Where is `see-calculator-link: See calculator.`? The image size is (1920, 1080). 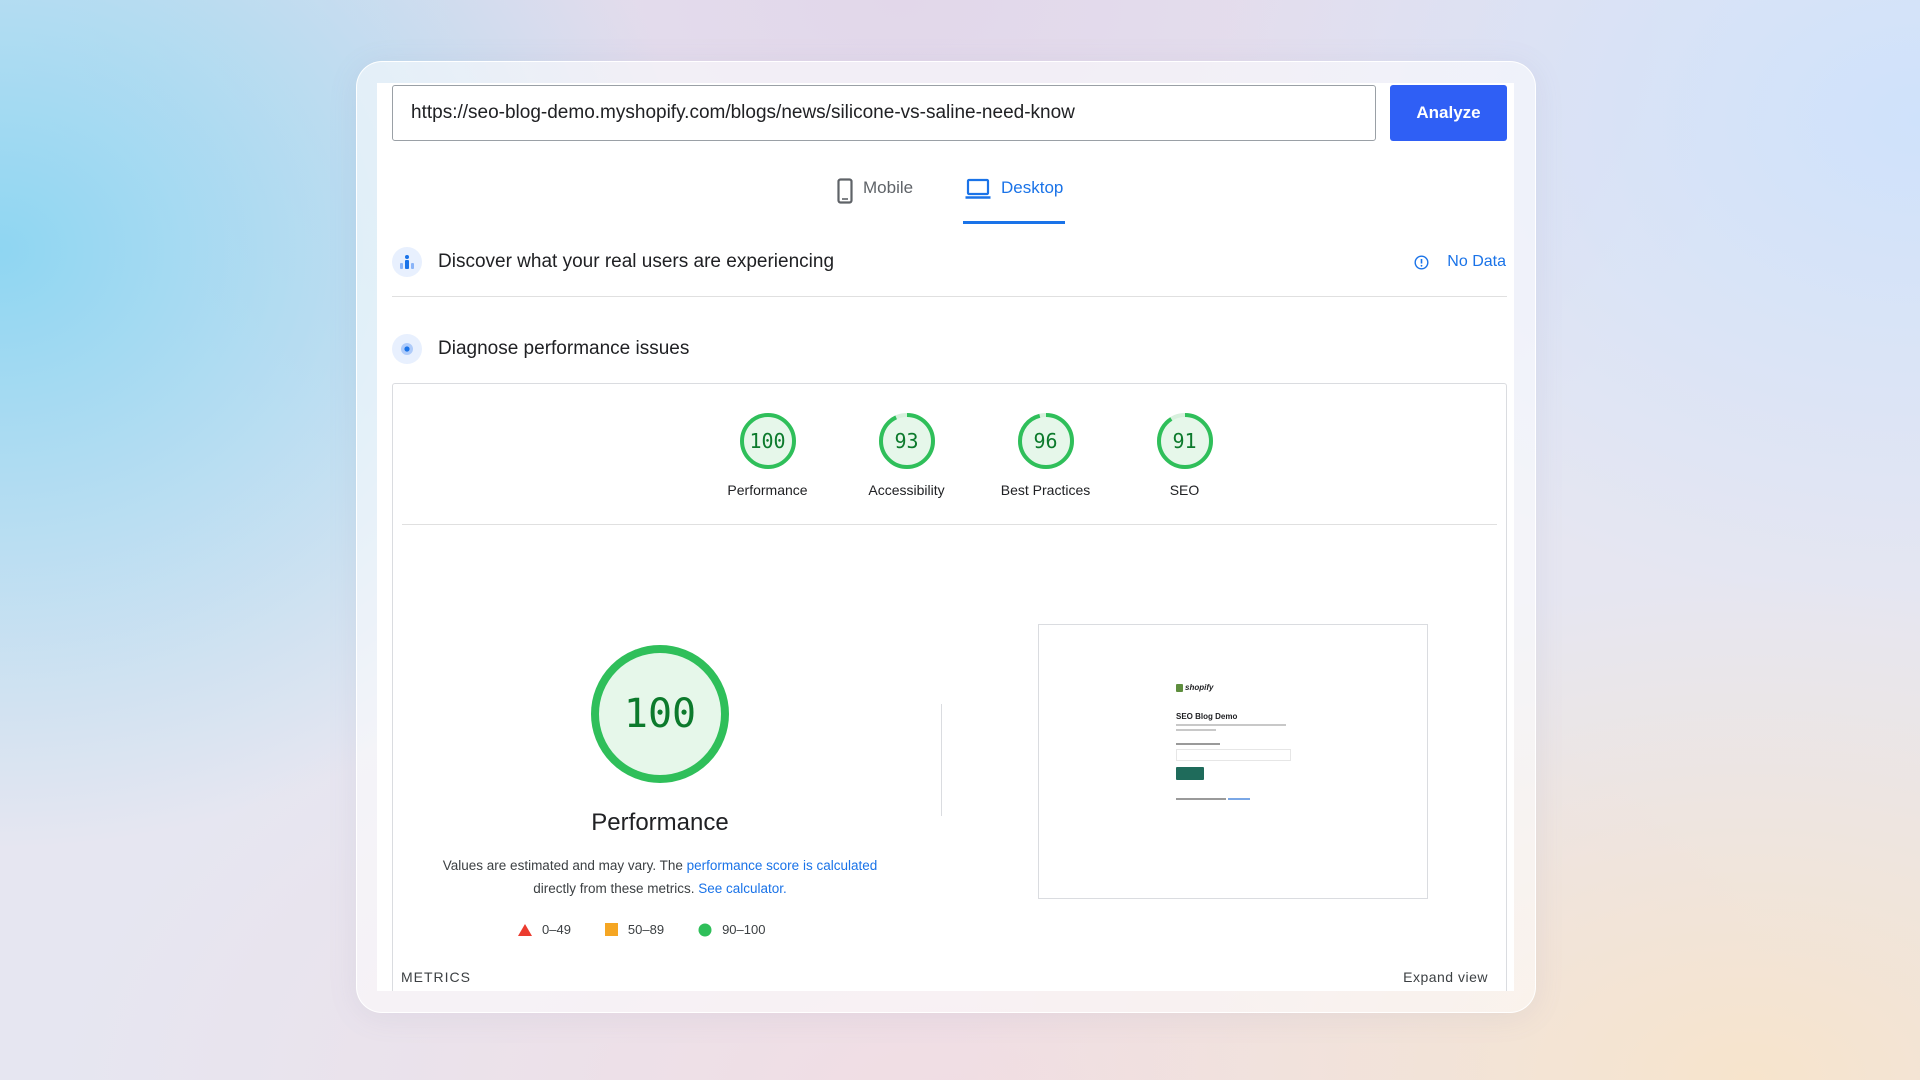 see-calculator-link: See calculator. is located at coordinates (742, 888).